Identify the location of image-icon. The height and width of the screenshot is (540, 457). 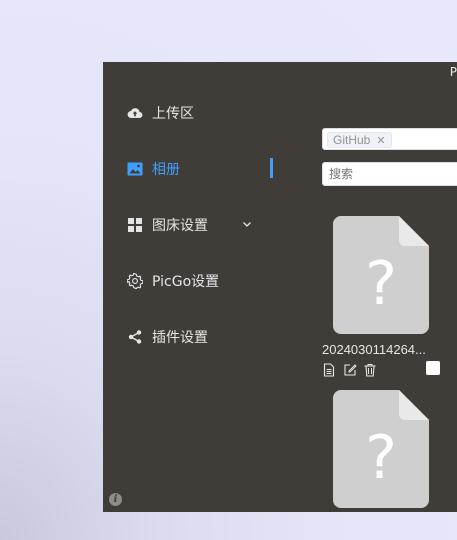
(135, 169).